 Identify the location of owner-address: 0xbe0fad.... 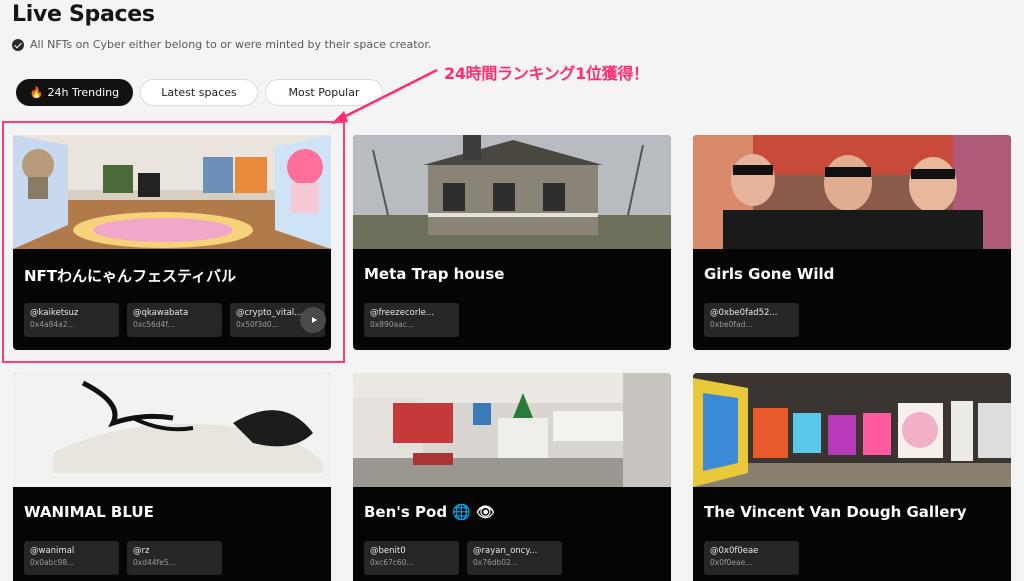
(731, 324).